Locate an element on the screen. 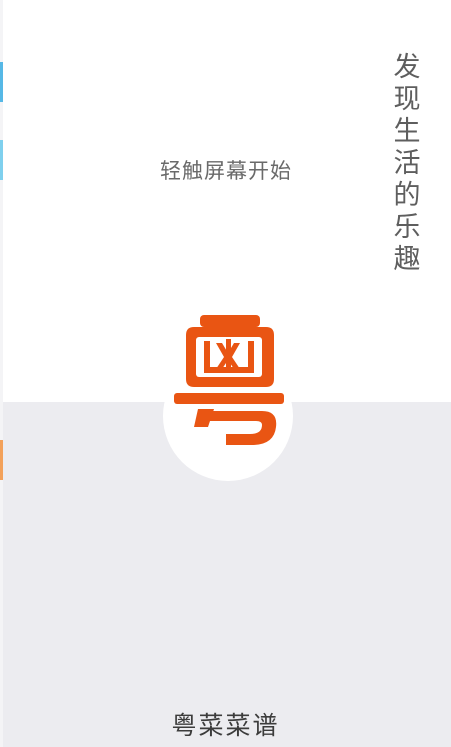  yue-logo-icon is located at coordinates (229, 380).